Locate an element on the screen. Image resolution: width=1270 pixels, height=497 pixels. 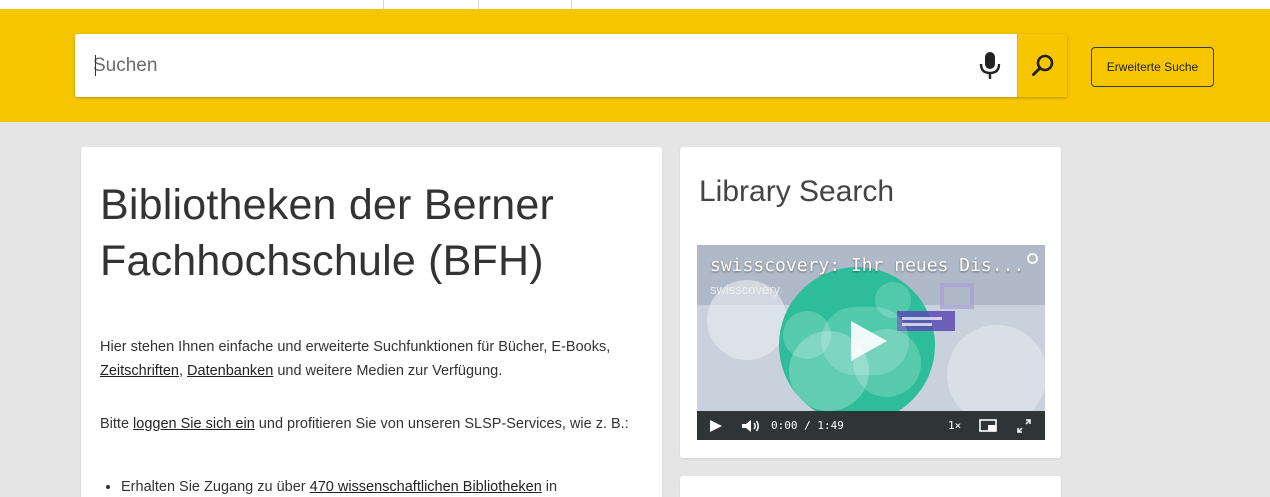
secondary-card is located at coordinates (870, 486).